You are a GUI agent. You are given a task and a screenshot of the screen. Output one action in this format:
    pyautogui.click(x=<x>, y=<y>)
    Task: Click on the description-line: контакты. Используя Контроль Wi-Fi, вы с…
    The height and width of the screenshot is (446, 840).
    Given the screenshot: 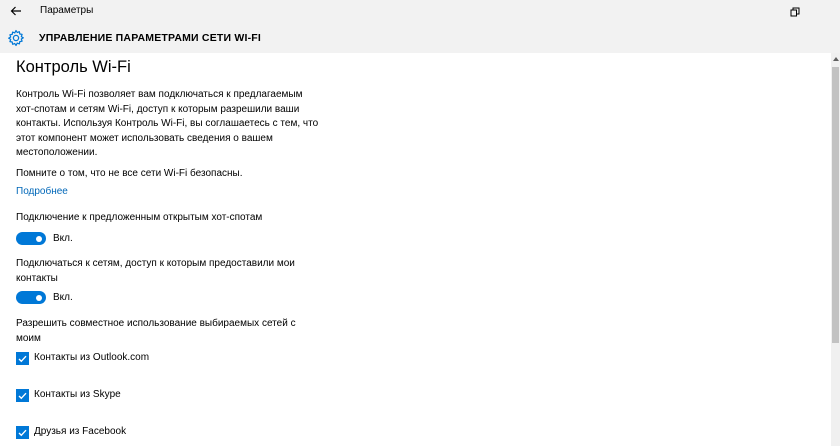 What is the action you would take?
    pyautogui.click(x=167, y=124)
    